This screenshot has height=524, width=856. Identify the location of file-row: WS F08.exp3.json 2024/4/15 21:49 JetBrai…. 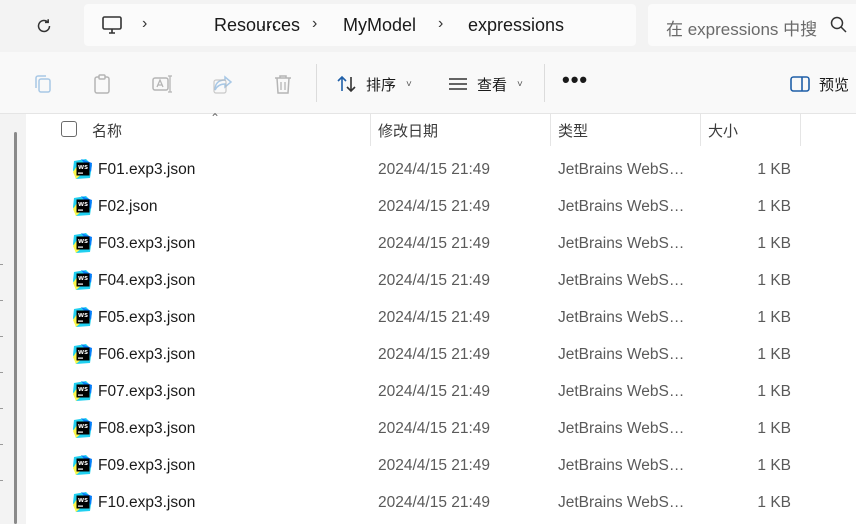
(441, 429).